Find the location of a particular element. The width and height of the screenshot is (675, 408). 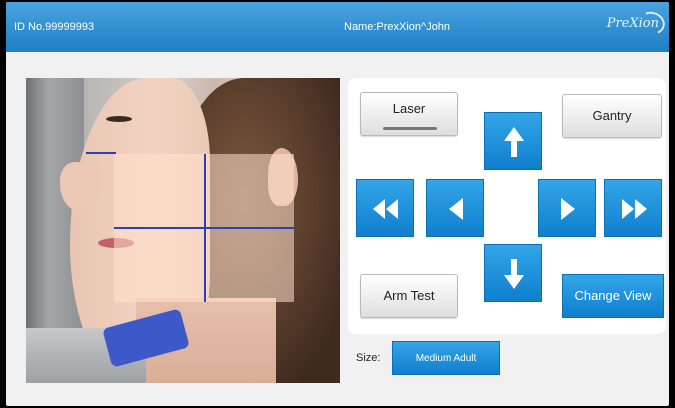

size-selector-button: Medium Adult is located at coordinates (446, 358).